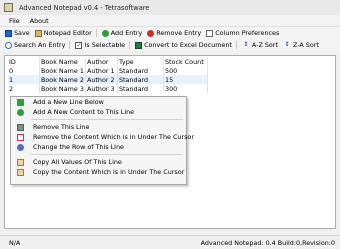  What do you see at coordinates (8, 45) in the screenshot?
I see `search-icon` at bounding box center [8, 45].